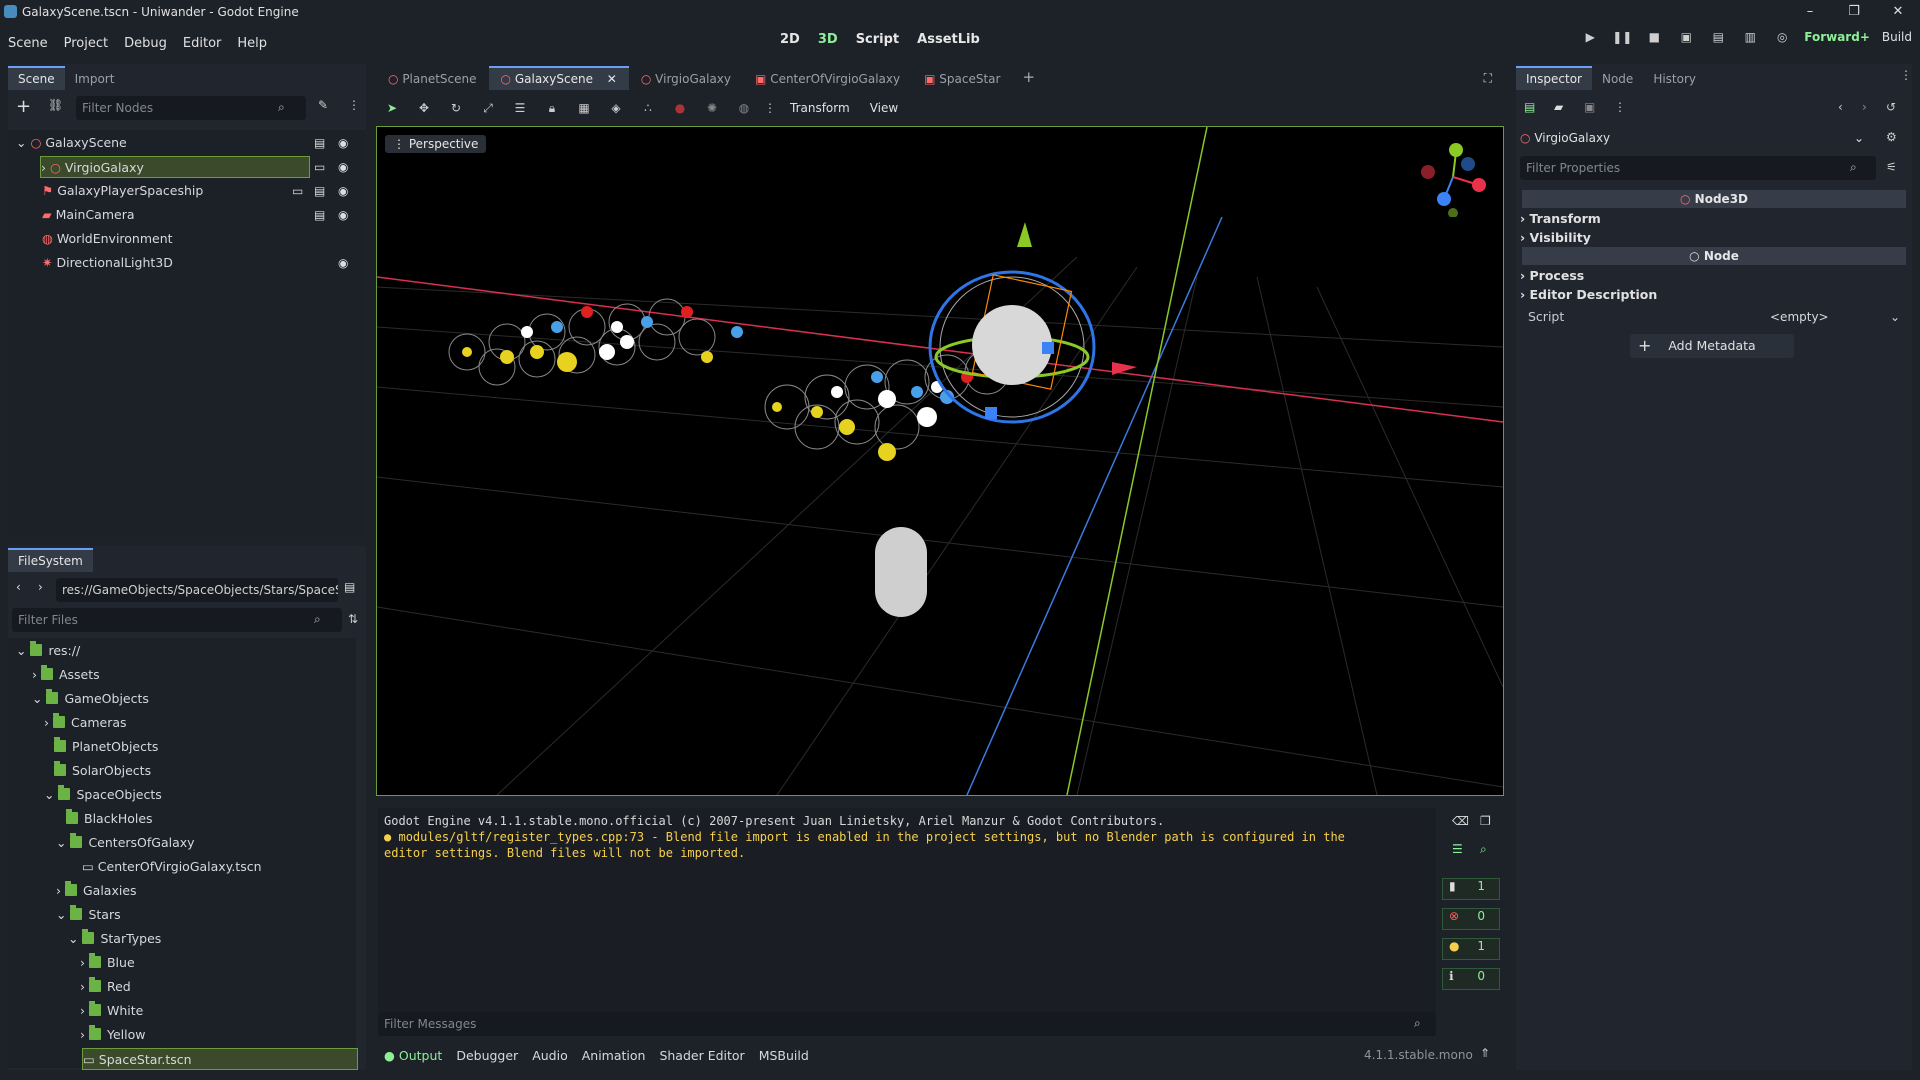  What do you see at coordinates (175, 167) in the screenshot?
I see `tree-node-virgiogalaxy: › ○ VirgioGalaxy` at bounding box center [175, 167].